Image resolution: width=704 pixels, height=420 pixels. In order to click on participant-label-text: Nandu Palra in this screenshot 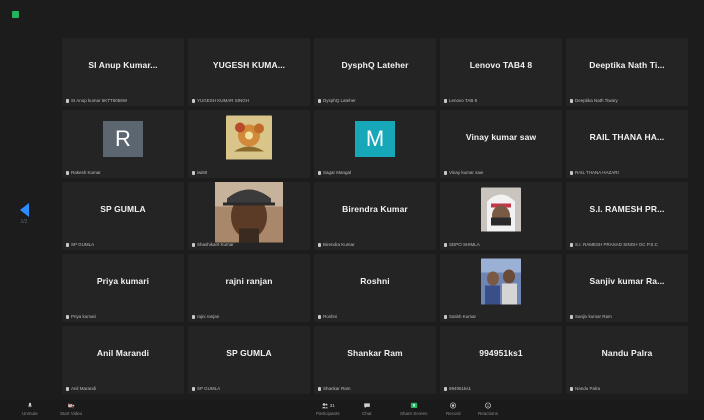, I will do `click(588, 388)`.